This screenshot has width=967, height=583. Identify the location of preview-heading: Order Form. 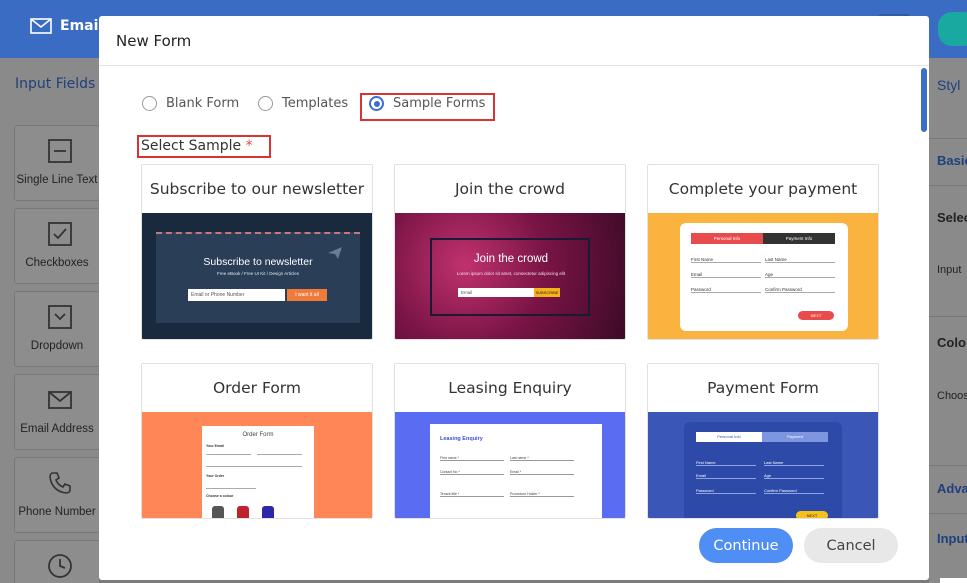
(258, 435).